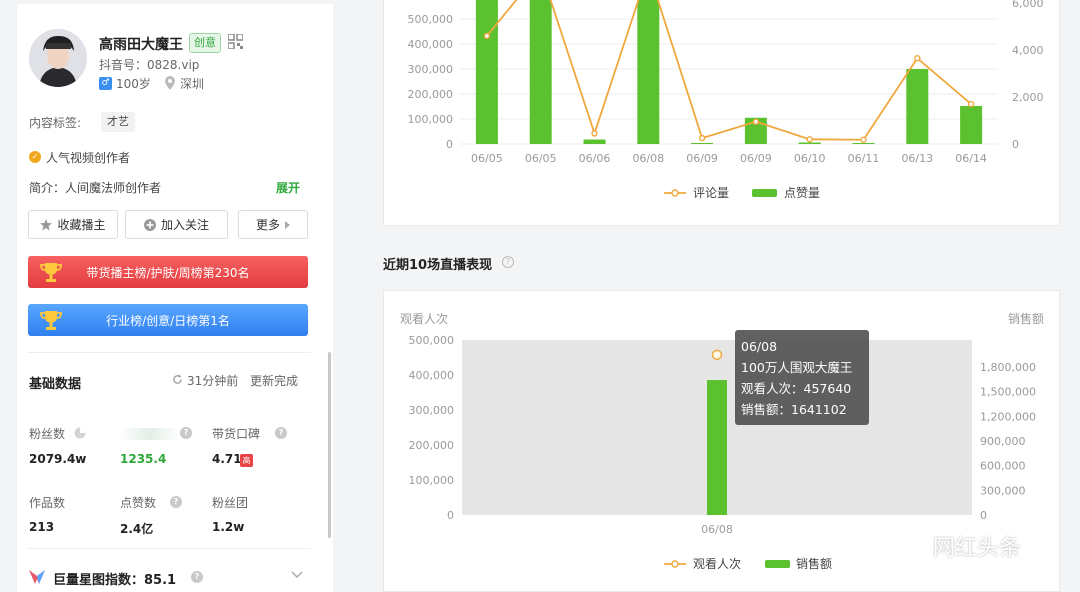  I want to click on y-axis-left-title: 观看人次, so click(424, 319).